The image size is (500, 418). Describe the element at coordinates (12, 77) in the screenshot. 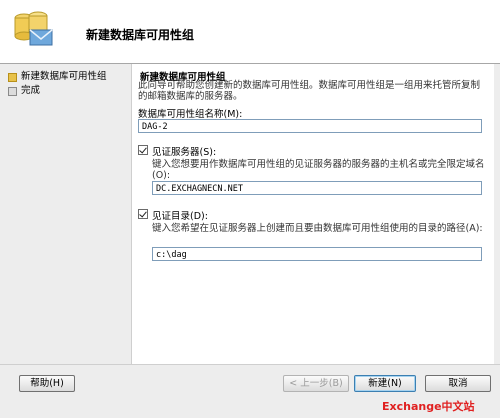

I see `active-step-icon` at that location.